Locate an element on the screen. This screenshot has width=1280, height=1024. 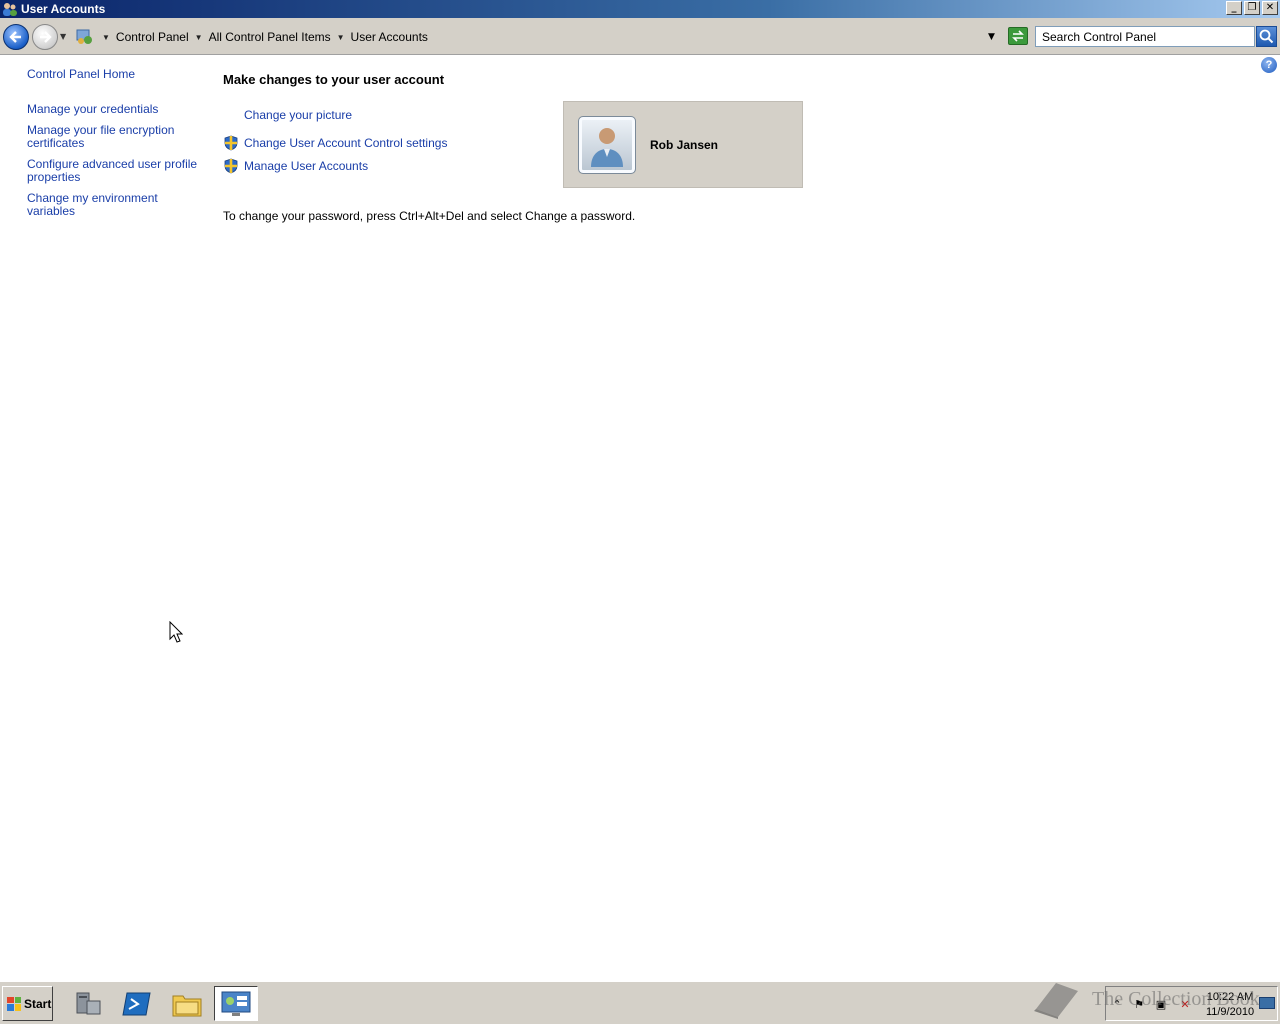
powershell-icon is located at coordinates (137, 1003).